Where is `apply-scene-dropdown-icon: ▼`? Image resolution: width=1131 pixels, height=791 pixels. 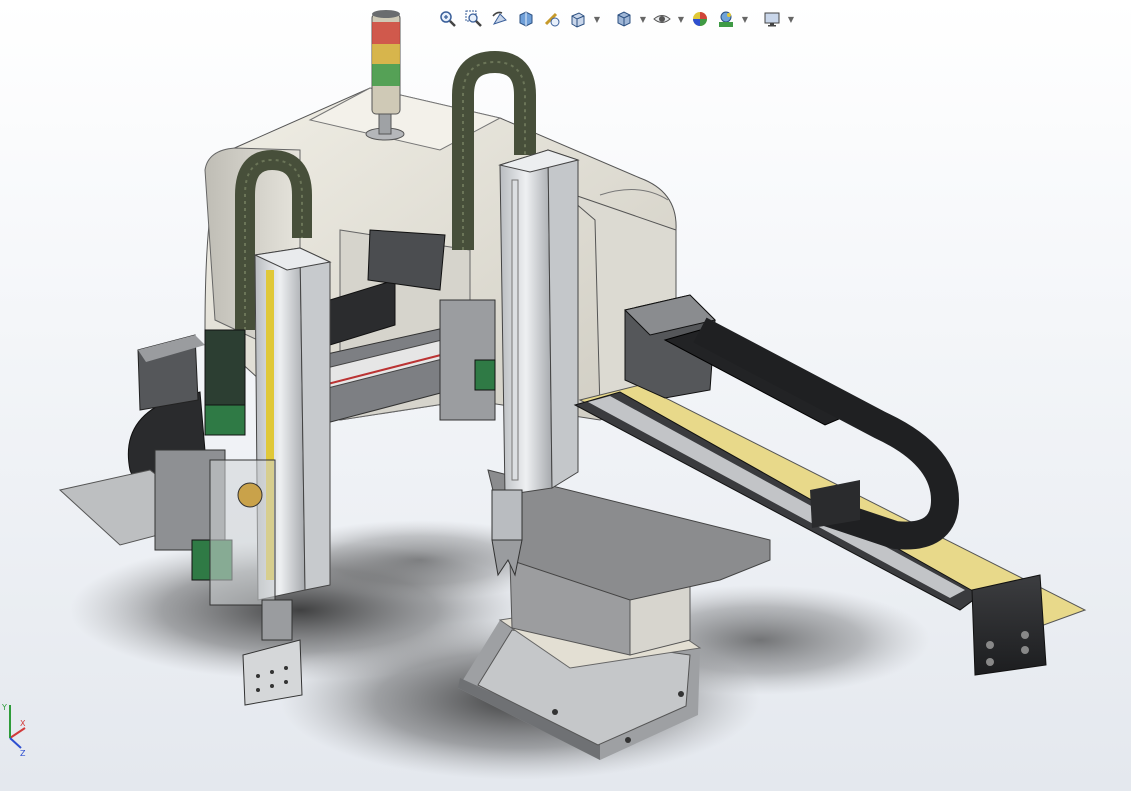 apply-scene-dropdown-icon: ▼ is located at coordinates (745, 19).